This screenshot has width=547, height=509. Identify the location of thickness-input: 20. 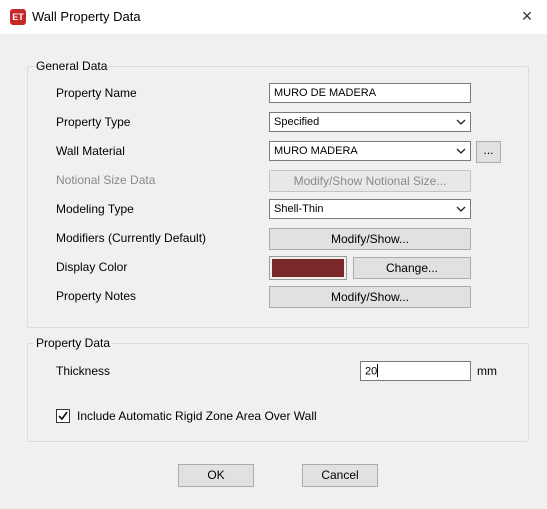
(415, 371).